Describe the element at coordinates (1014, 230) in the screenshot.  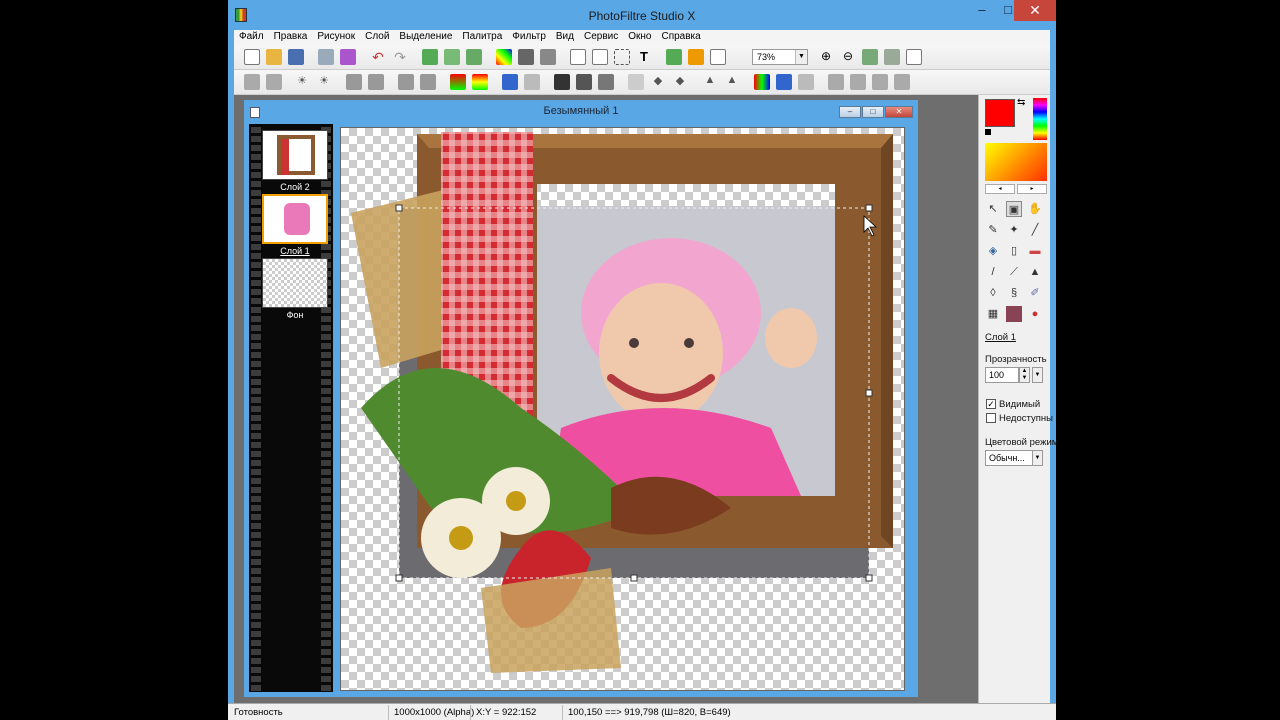
I see `magic-wand-icon: ✦` at that location.